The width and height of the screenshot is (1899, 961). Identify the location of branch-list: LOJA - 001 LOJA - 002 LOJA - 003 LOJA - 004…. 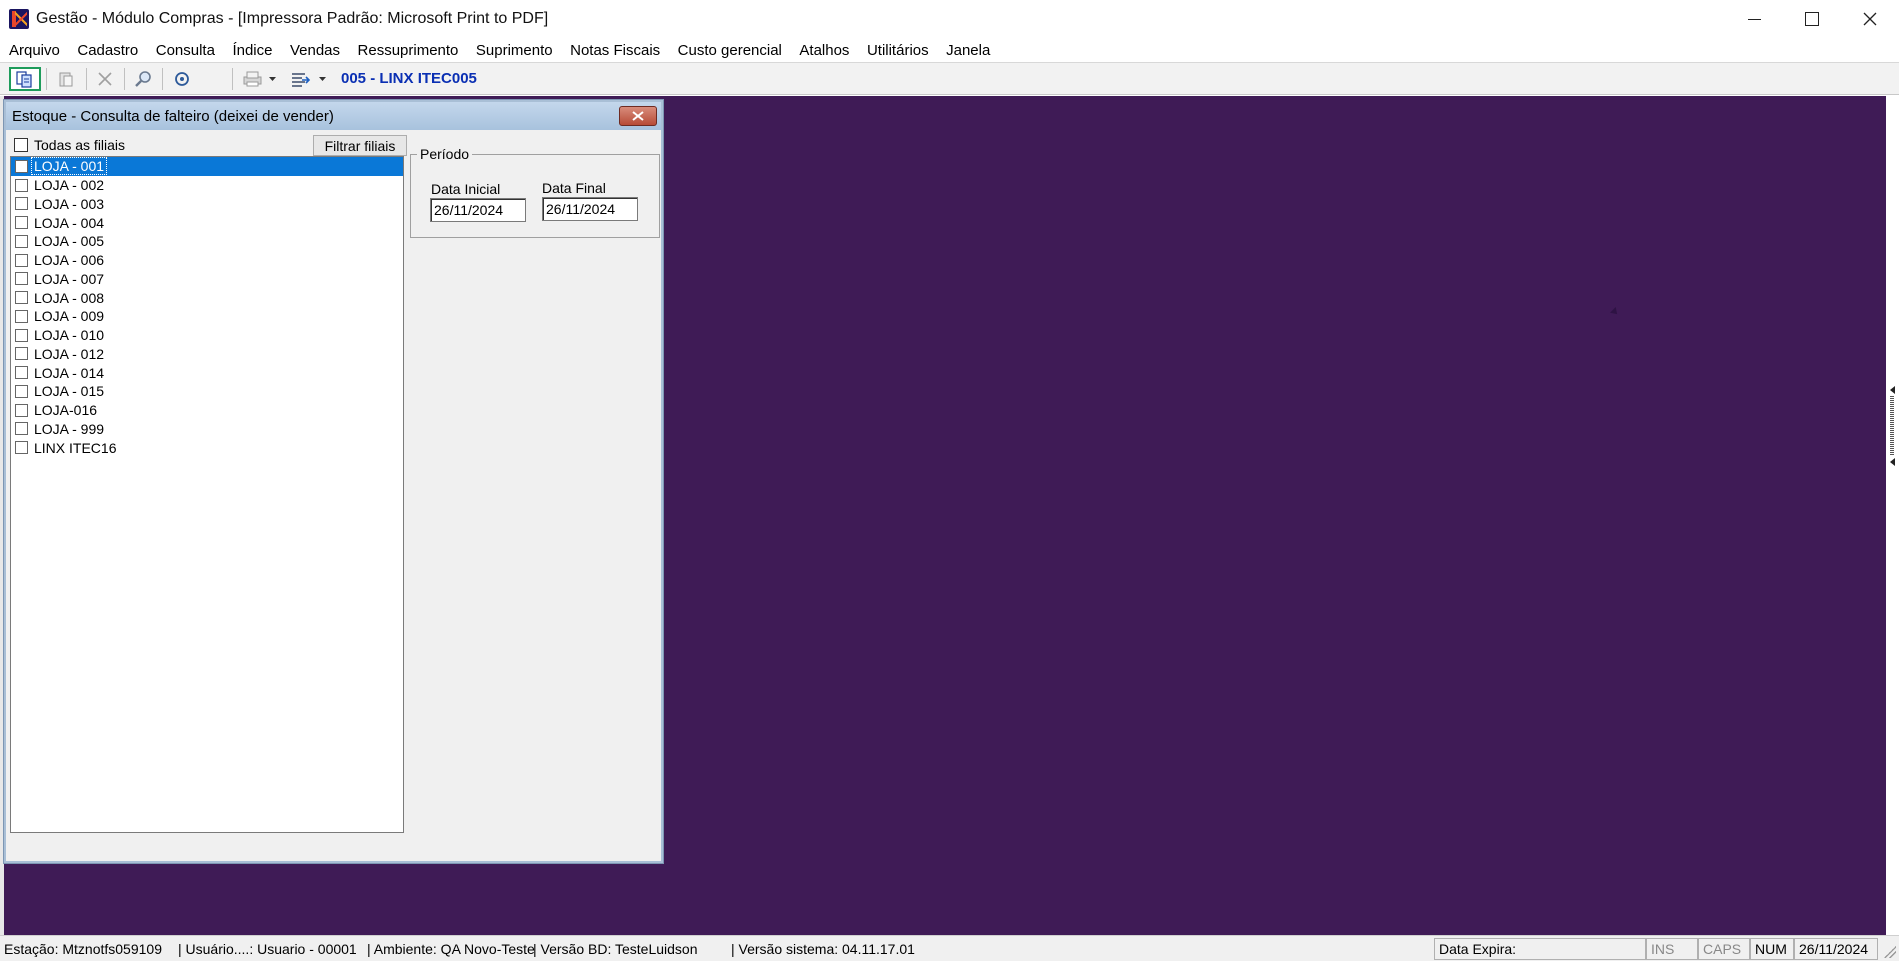
(207, 494).